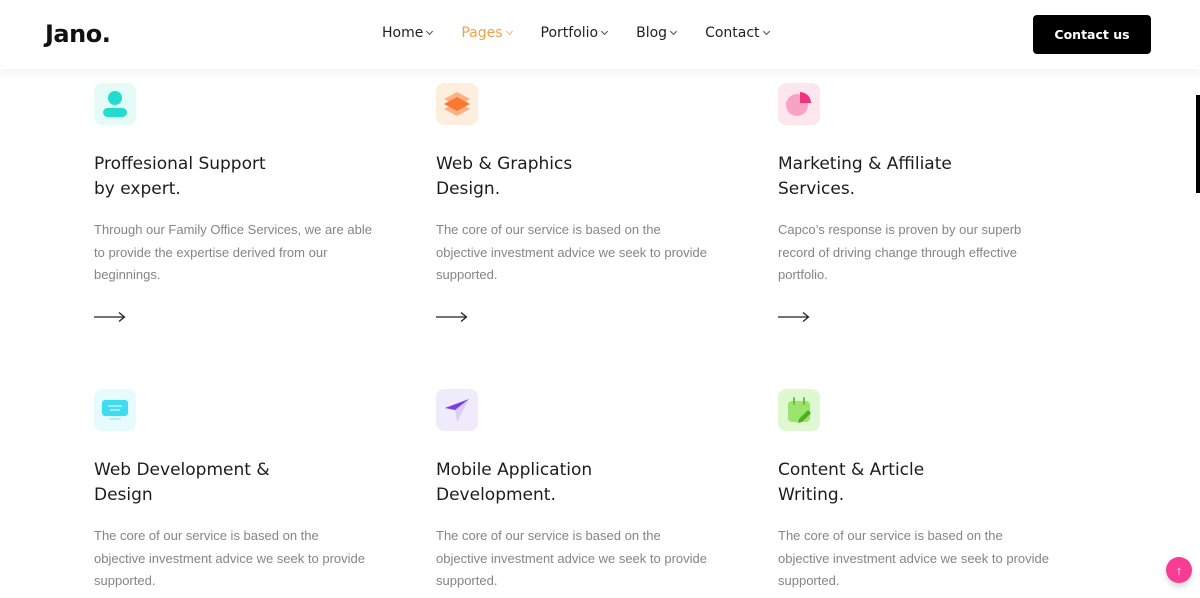  I want to click on nav-item-label: Home, so click(403, 33).